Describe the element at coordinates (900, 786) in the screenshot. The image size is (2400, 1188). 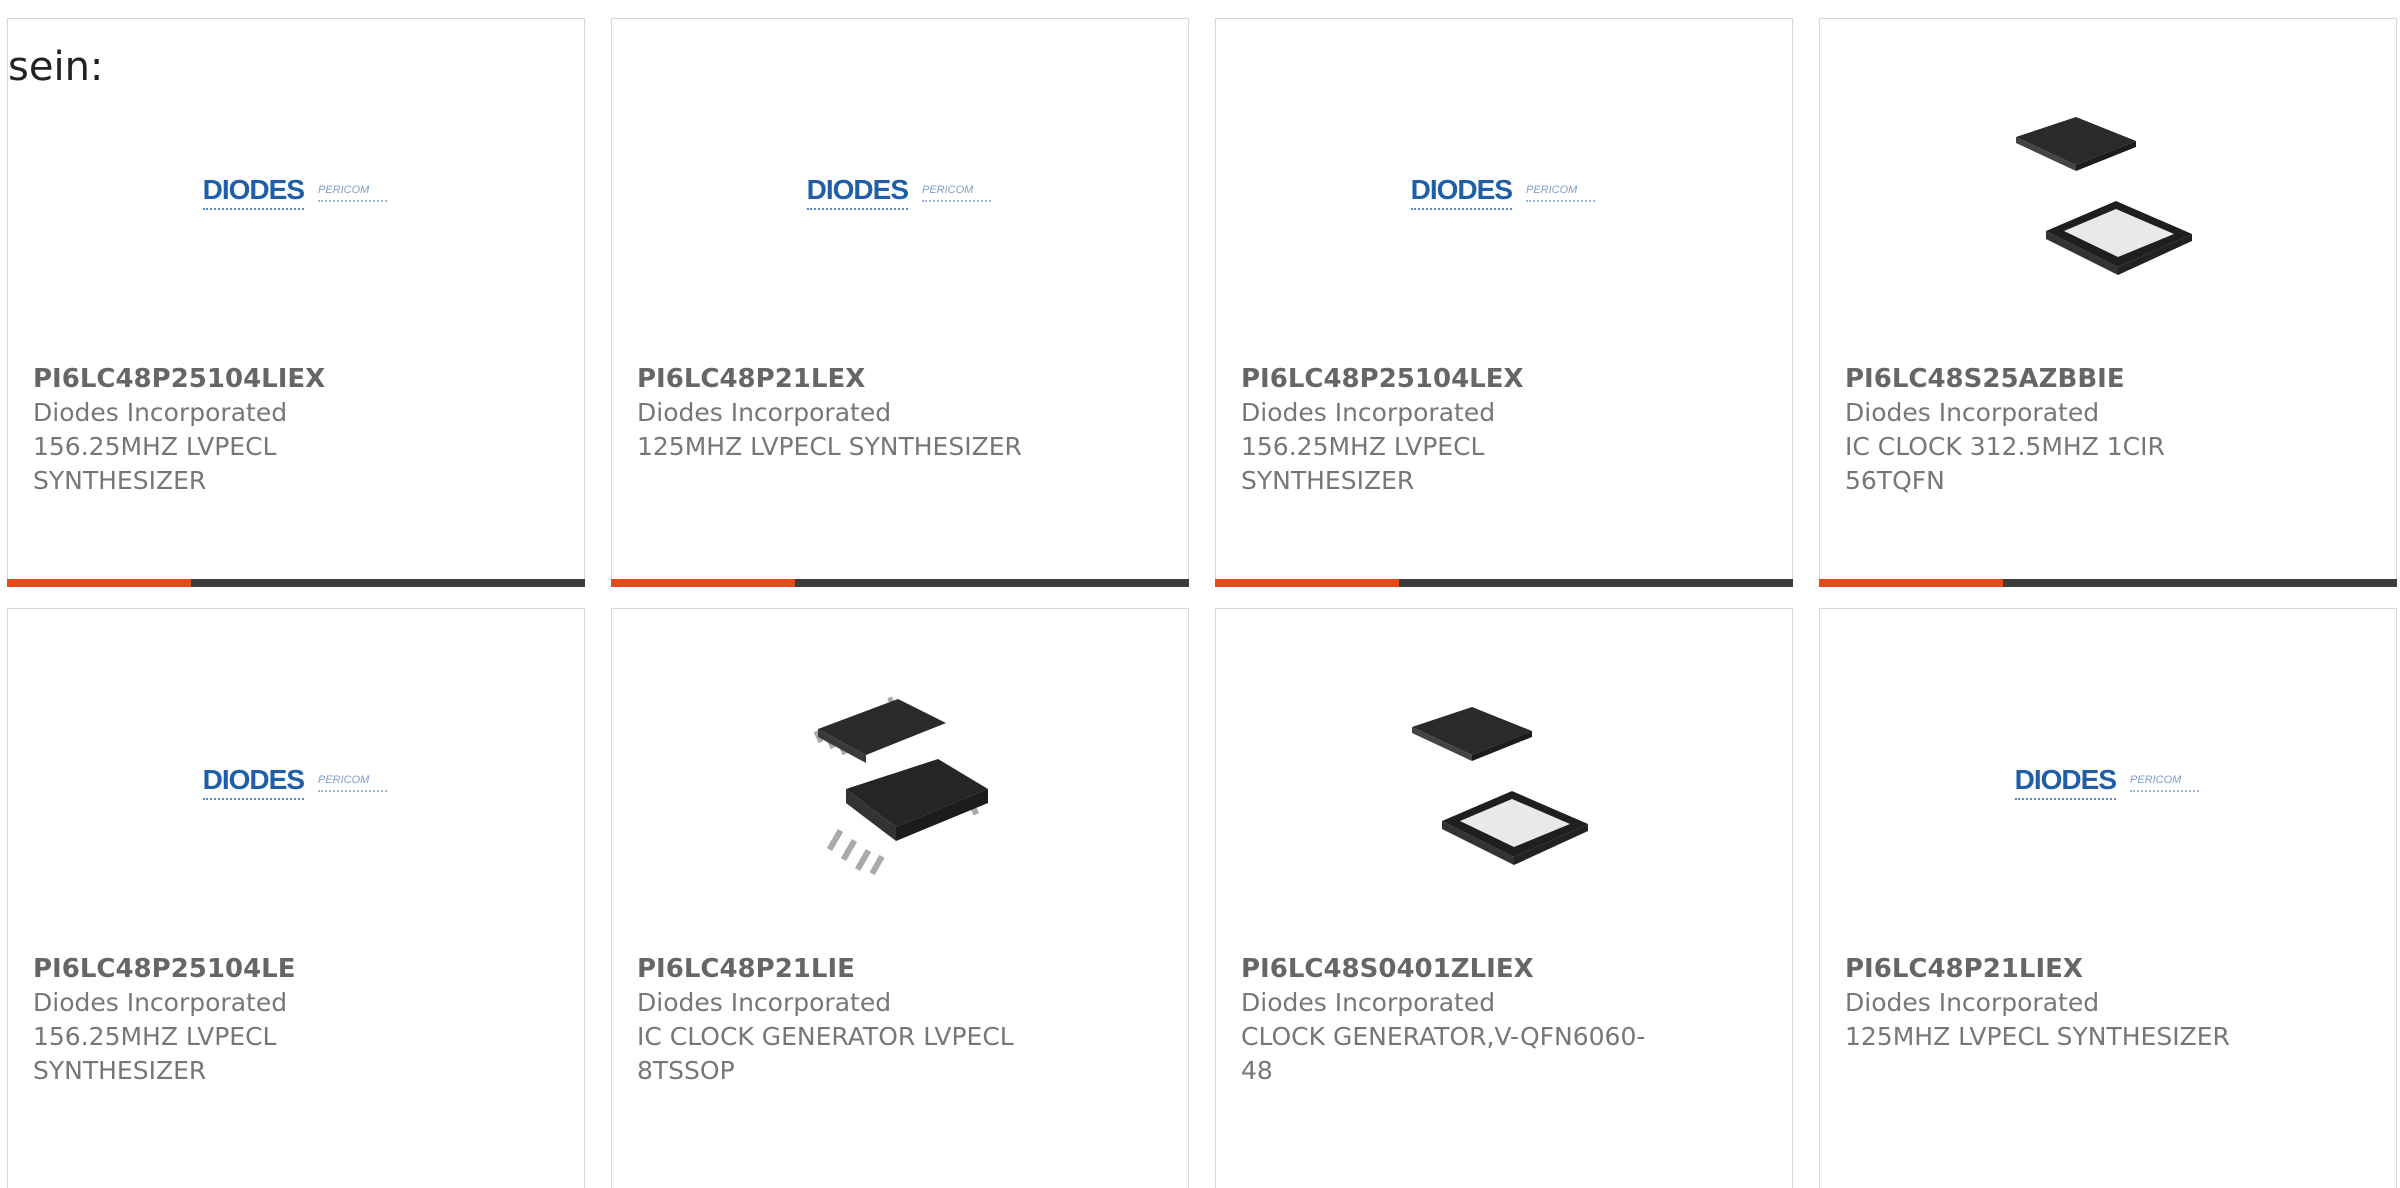
I see `tssop-chip-icon` at that location.